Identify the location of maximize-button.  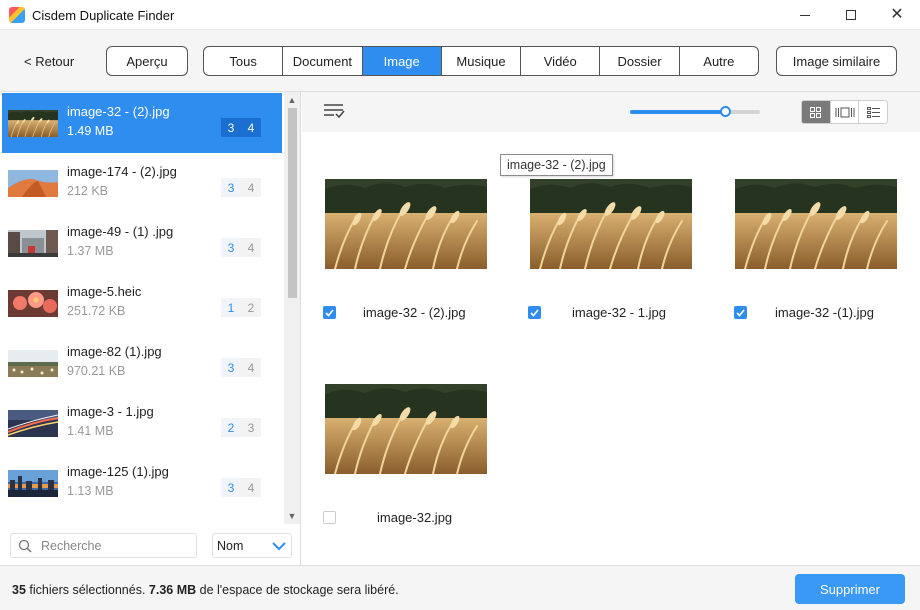
(851, 15).